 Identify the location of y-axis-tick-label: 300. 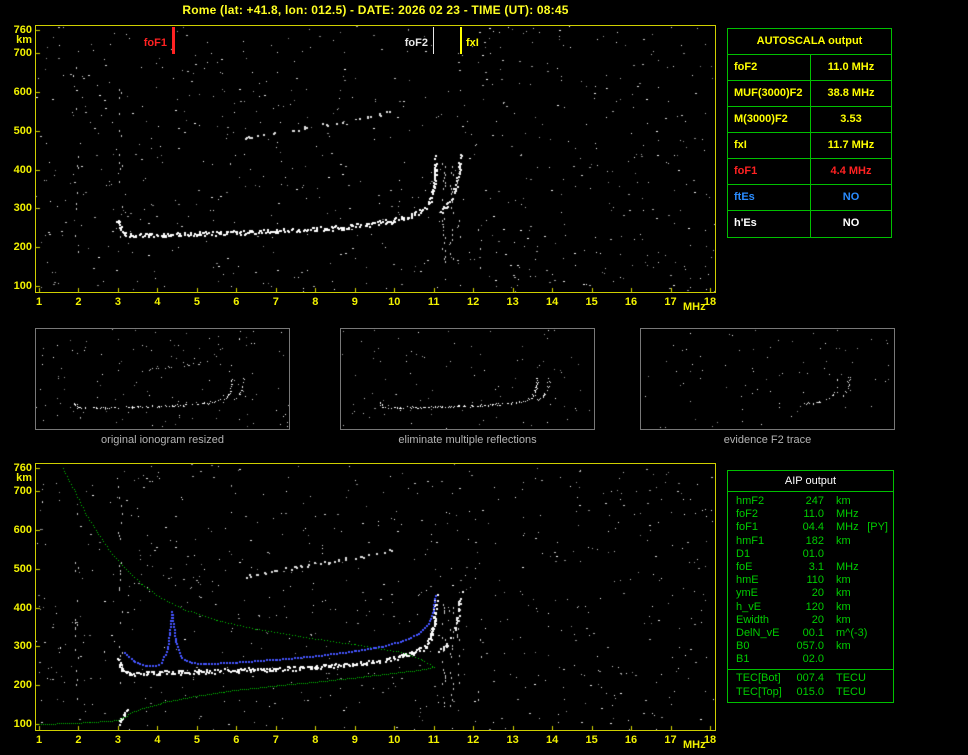
(22, 646).